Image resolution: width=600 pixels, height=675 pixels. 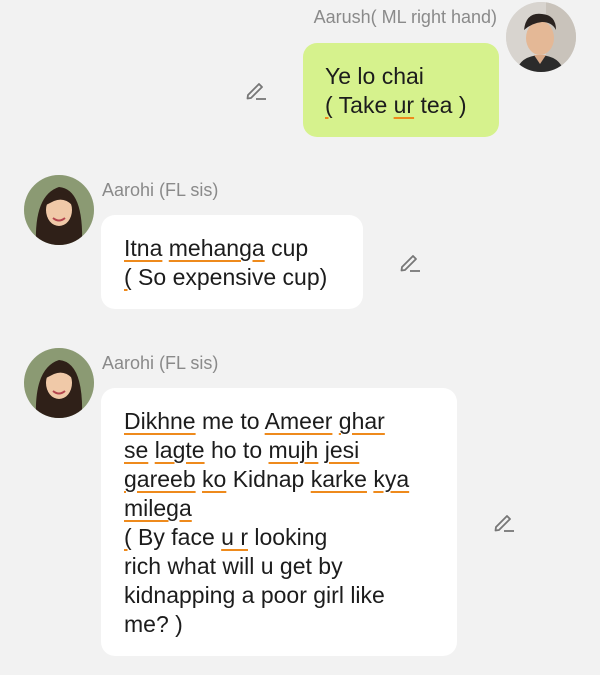 What do you see at coordinates (242, 450) in the screenshot?
I see `message-line: se lagte ho to mujh jesi` at bounding box center [242, 450].